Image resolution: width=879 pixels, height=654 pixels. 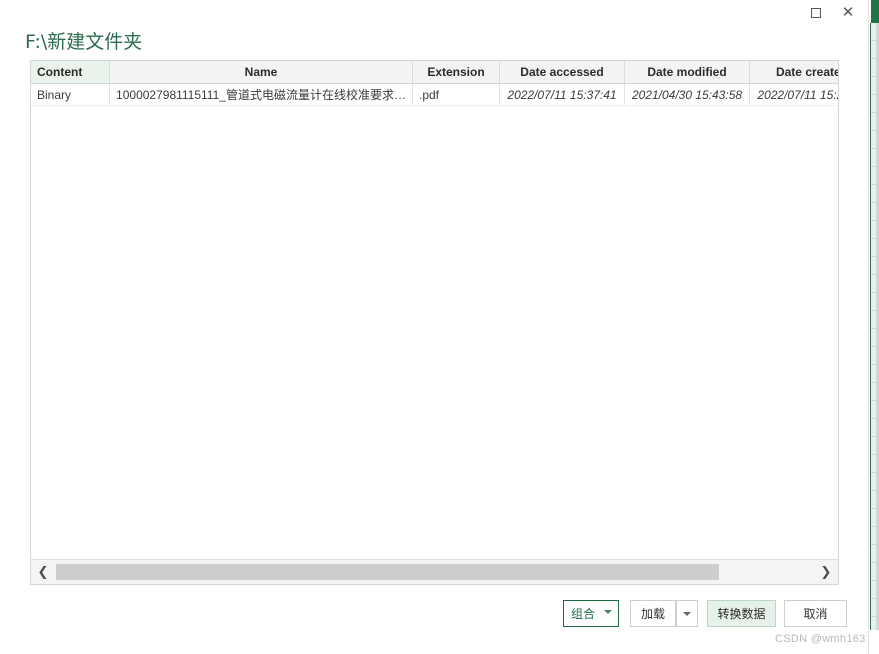 What do you see at coordinates (434, 616) in the screenshot?
I see `dialog-footer: 组合 加载 转换数据 取消` at bounding box center [434, 616].